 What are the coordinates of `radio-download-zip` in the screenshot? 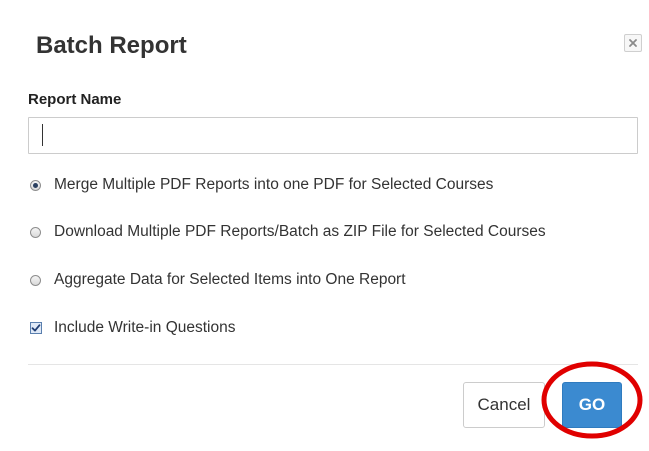 It's located at (35, 232).